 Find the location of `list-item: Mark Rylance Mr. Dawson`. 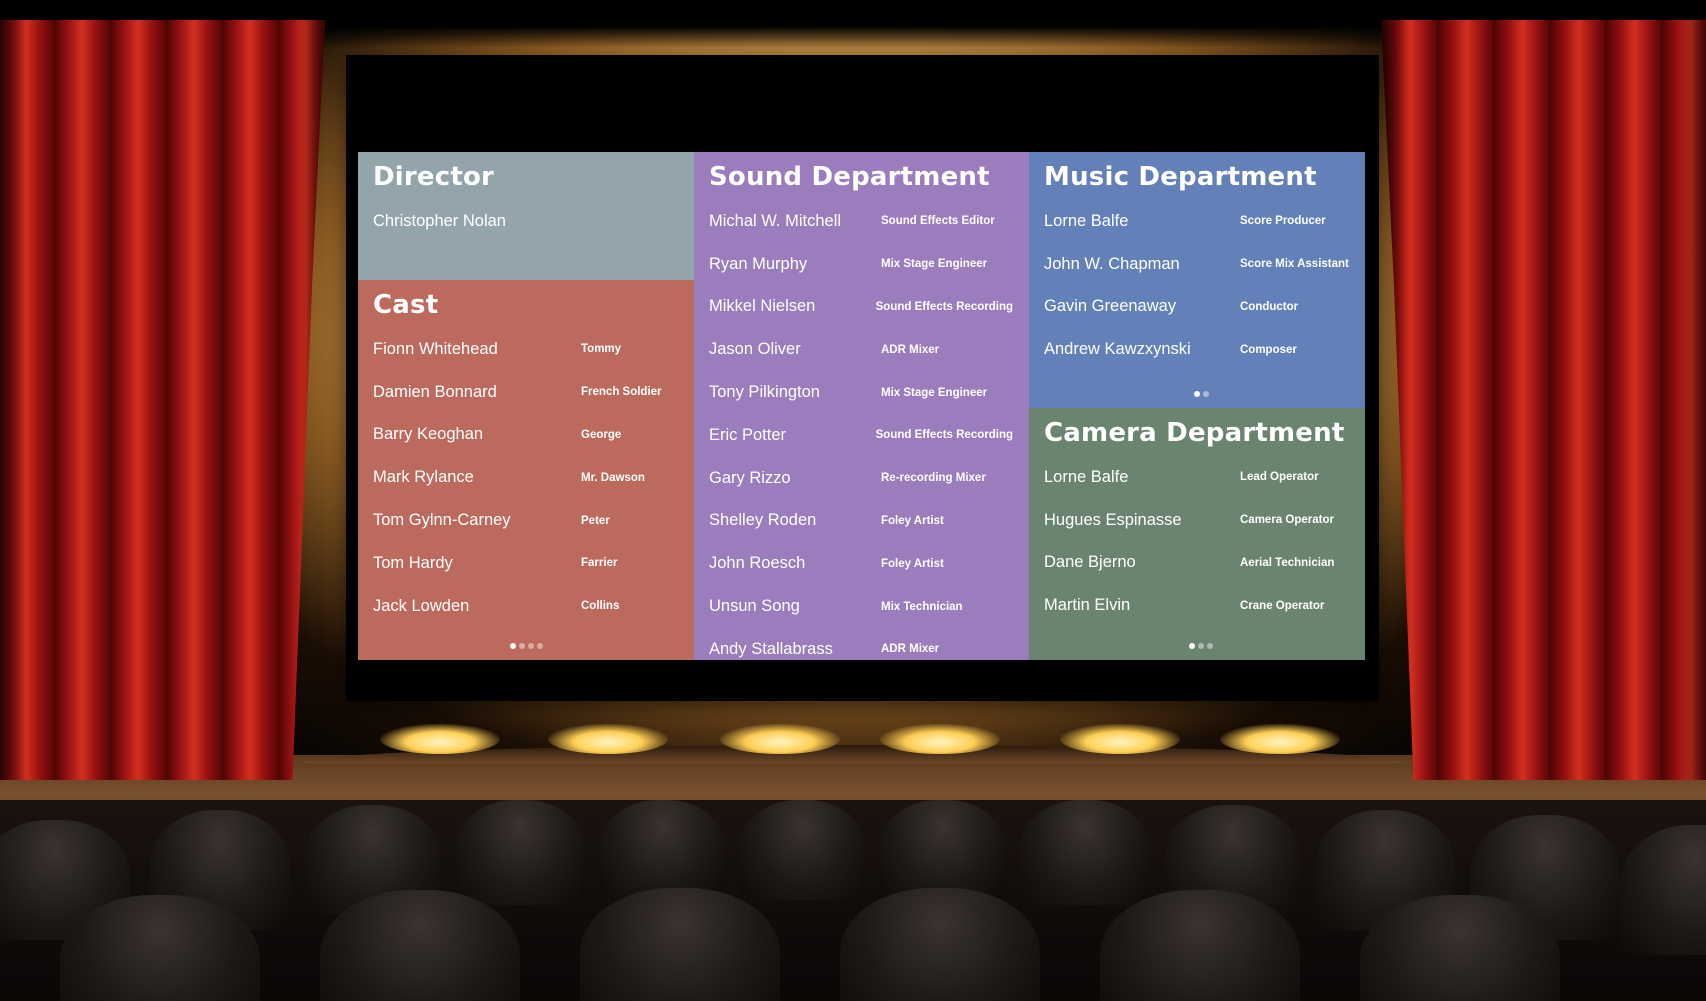

list-item: Mark Rylance Mr. Dawson is located at coordinates (525, 477).